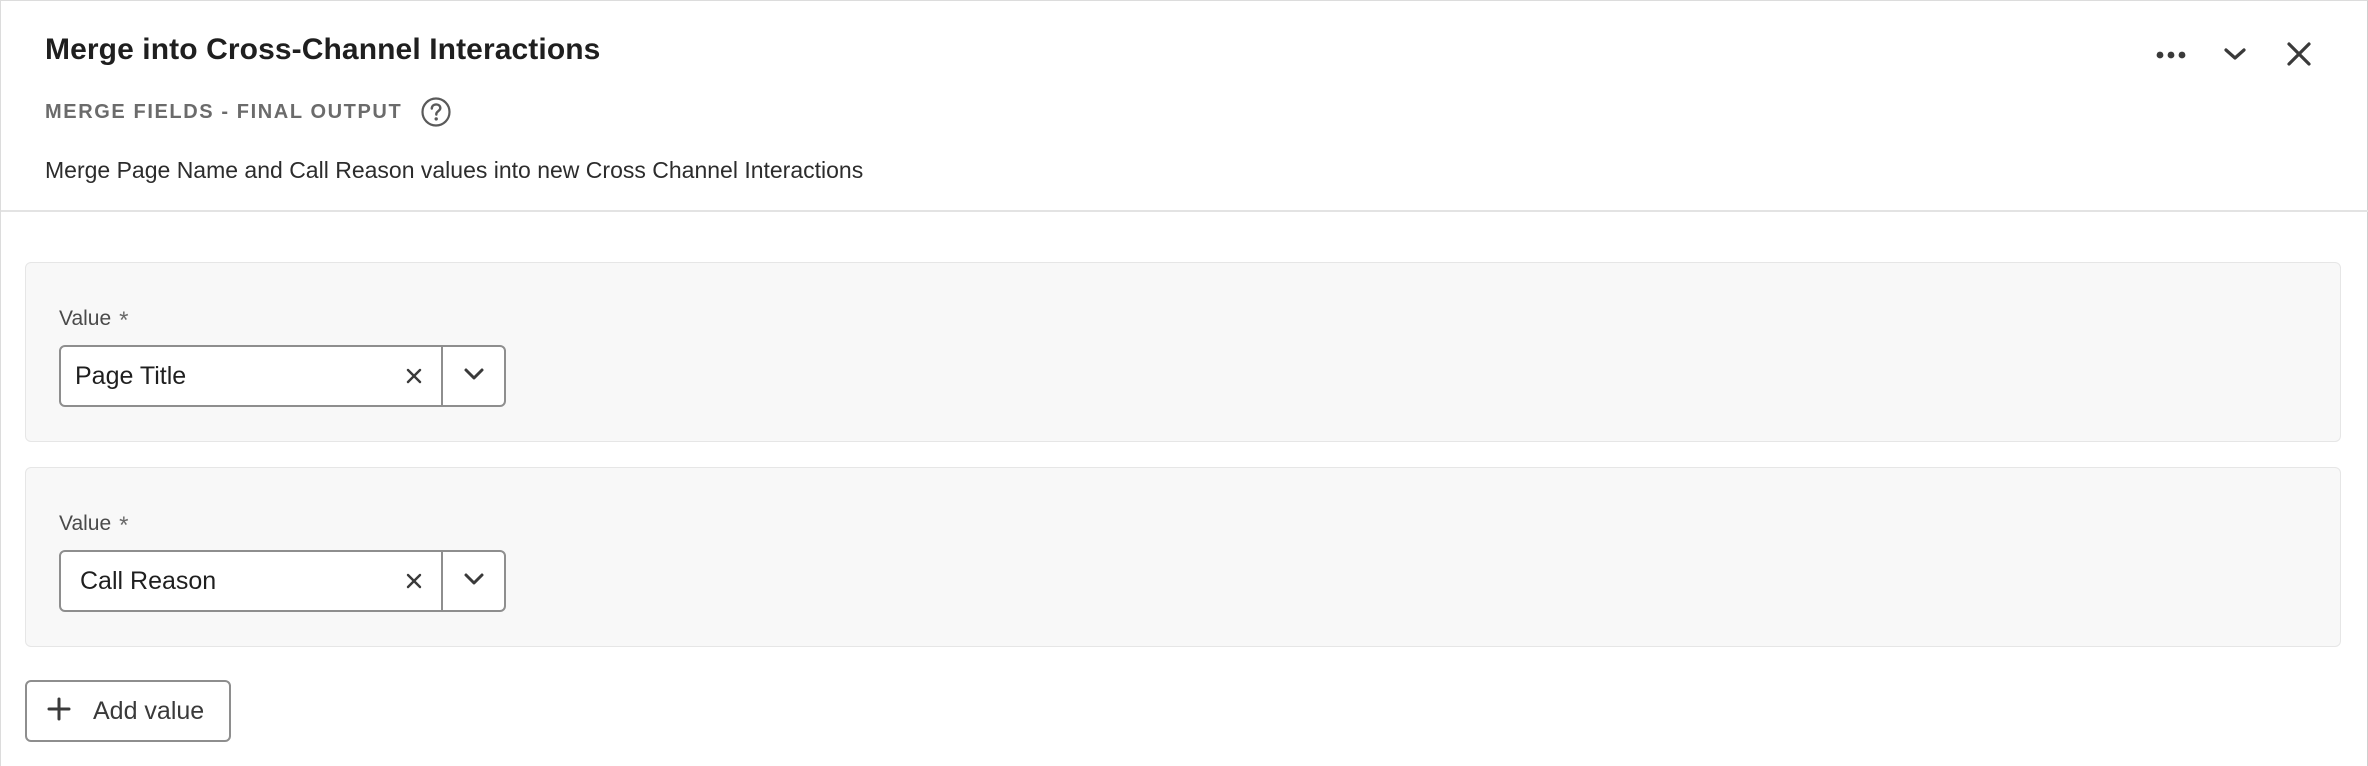 The height and width of the screenshot is (766, 2368). What do you see at coordinates (323, 49) in the screenshot?
I see `panel-title: Merge into Cross-Channel Interactions` at bounding box center [323, 49].